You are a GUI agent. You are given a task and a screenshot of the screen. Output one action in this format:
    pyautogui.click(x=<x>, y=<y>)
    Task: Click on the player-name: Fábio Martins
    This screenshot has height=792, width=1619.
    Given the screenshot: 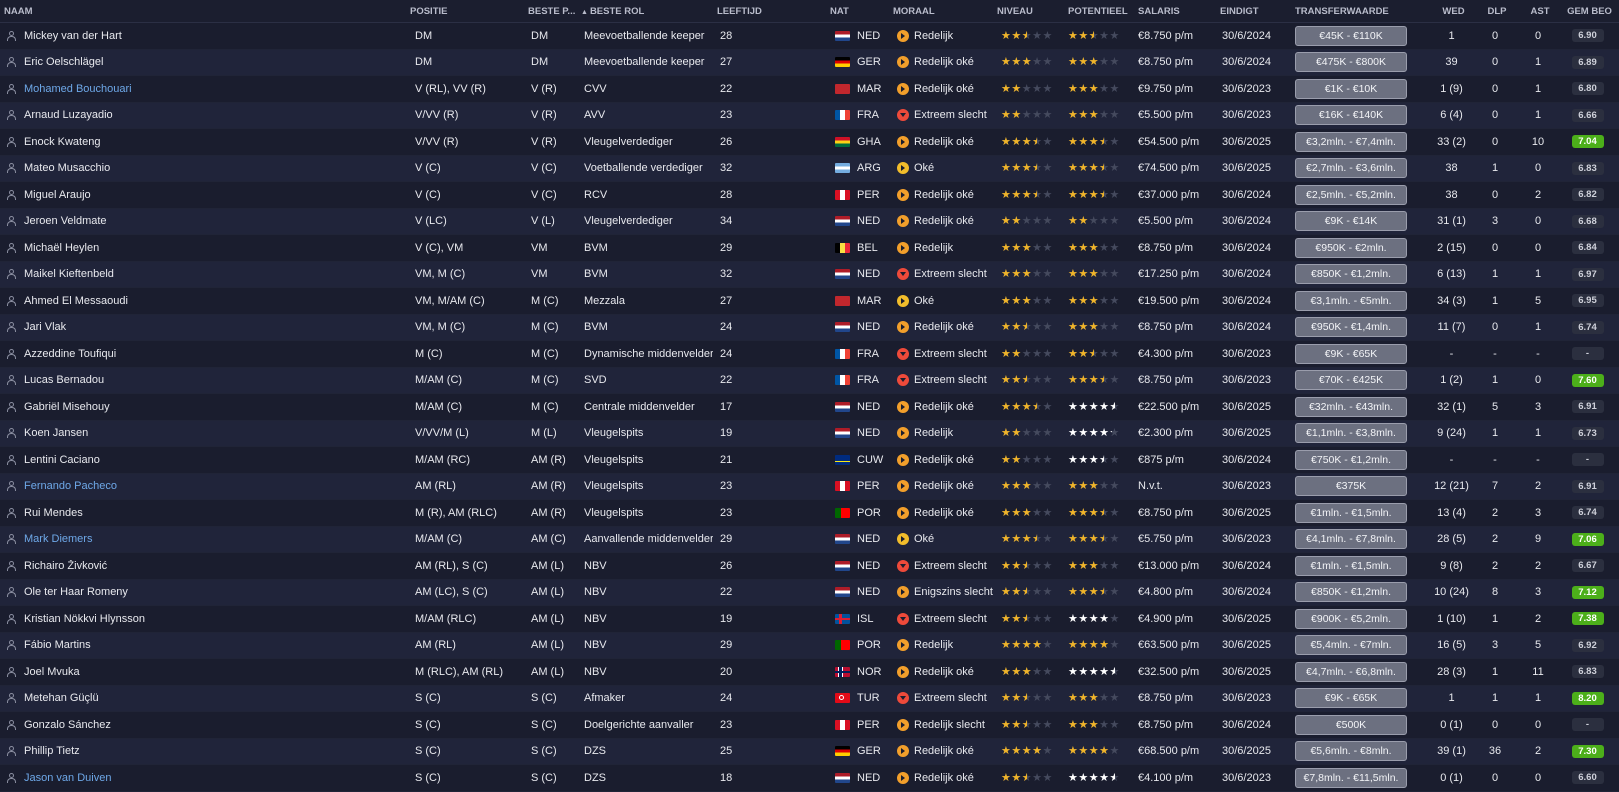 What is the action you would take?
    pyautogui.click(x=57, y=645)
    